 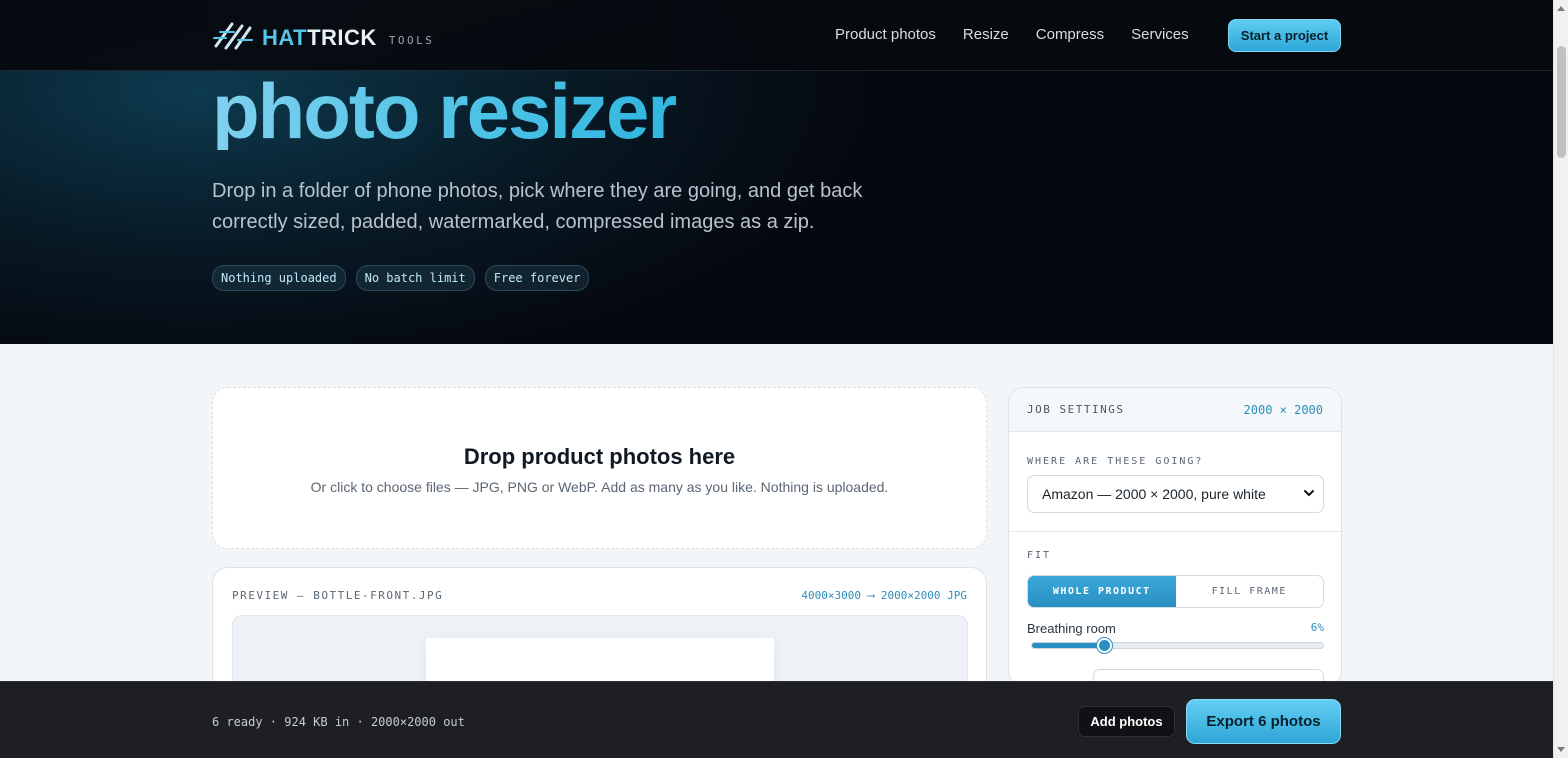 I want to click on breathing-room-row: Breathing room 6%, so click(x=1175, y=628).